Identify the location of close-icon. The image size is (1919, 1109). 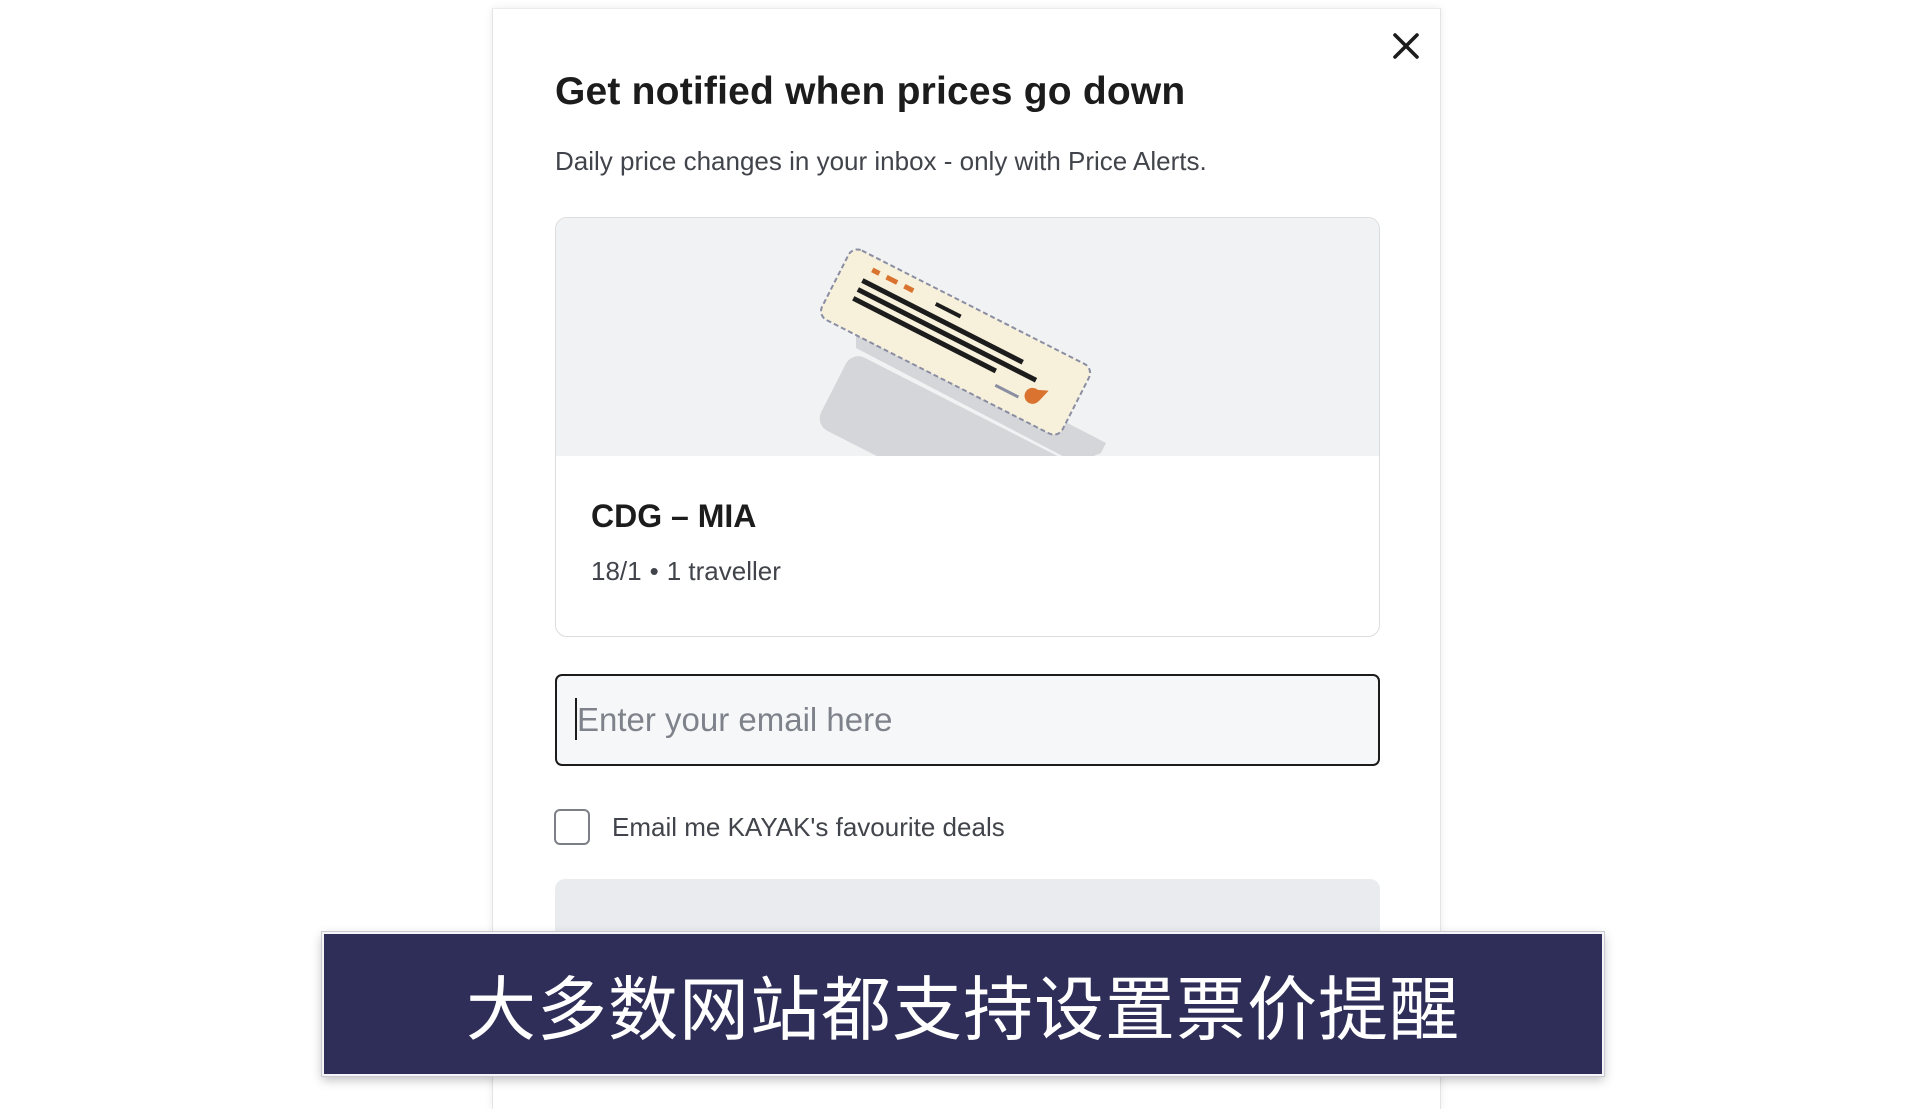
(1406, 46).